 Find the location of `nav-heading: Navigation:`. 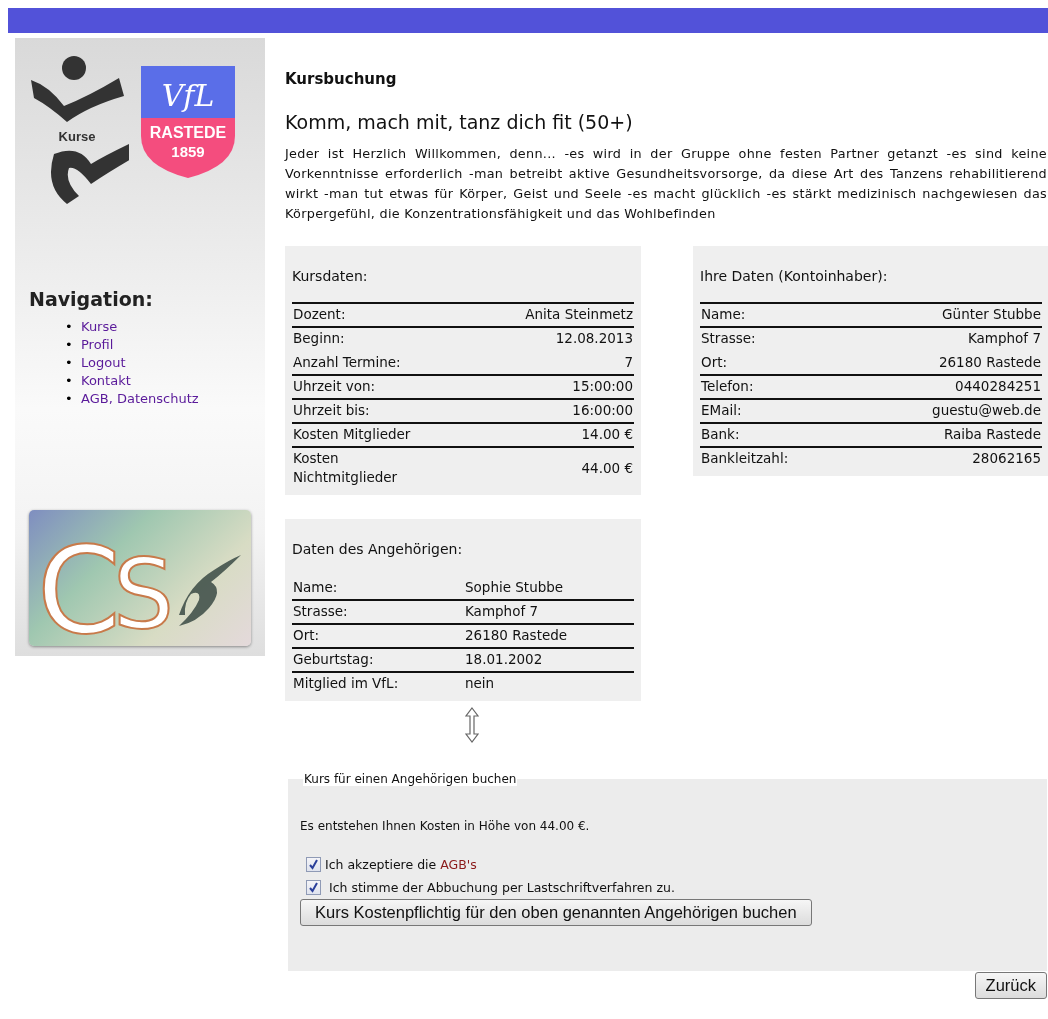

nav-heading: Navigation: is located at coordinates (91, 299).